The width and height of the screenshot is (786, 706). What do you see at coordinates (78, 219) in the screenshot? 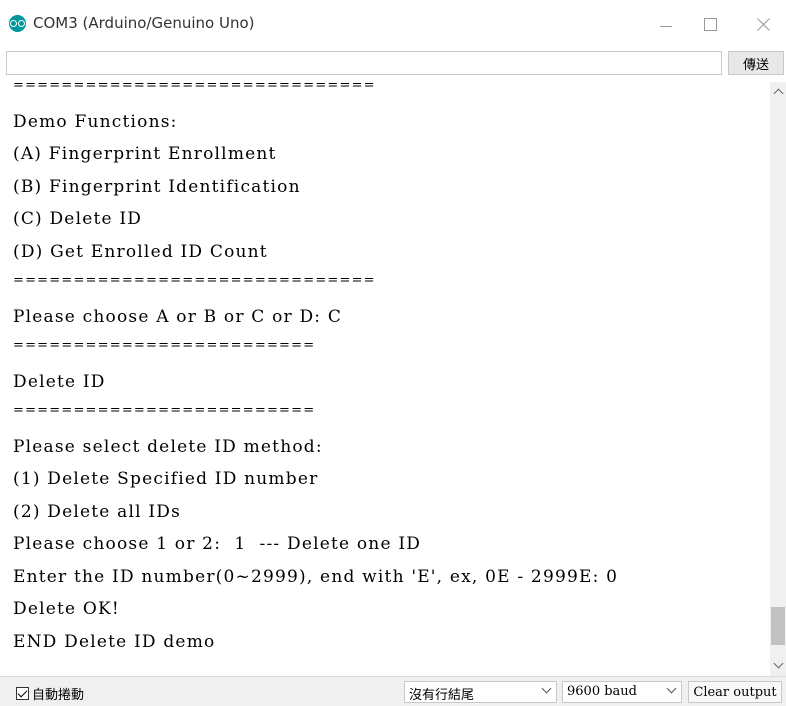
I see `output-line: (C) Delete ID` at bounding box center [78, 219].